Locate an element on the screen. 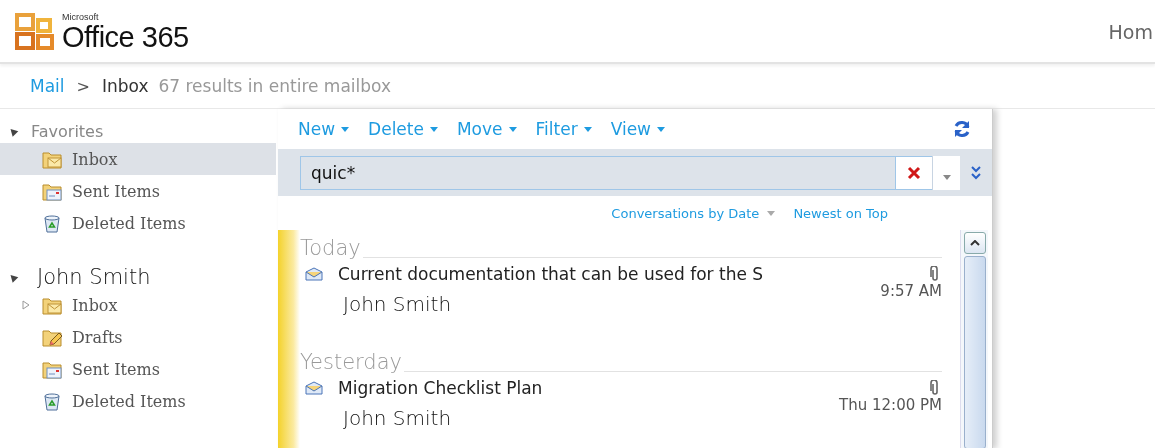  message-subject: Current documentation that can be used for the S is located at coordinates (551, 274).